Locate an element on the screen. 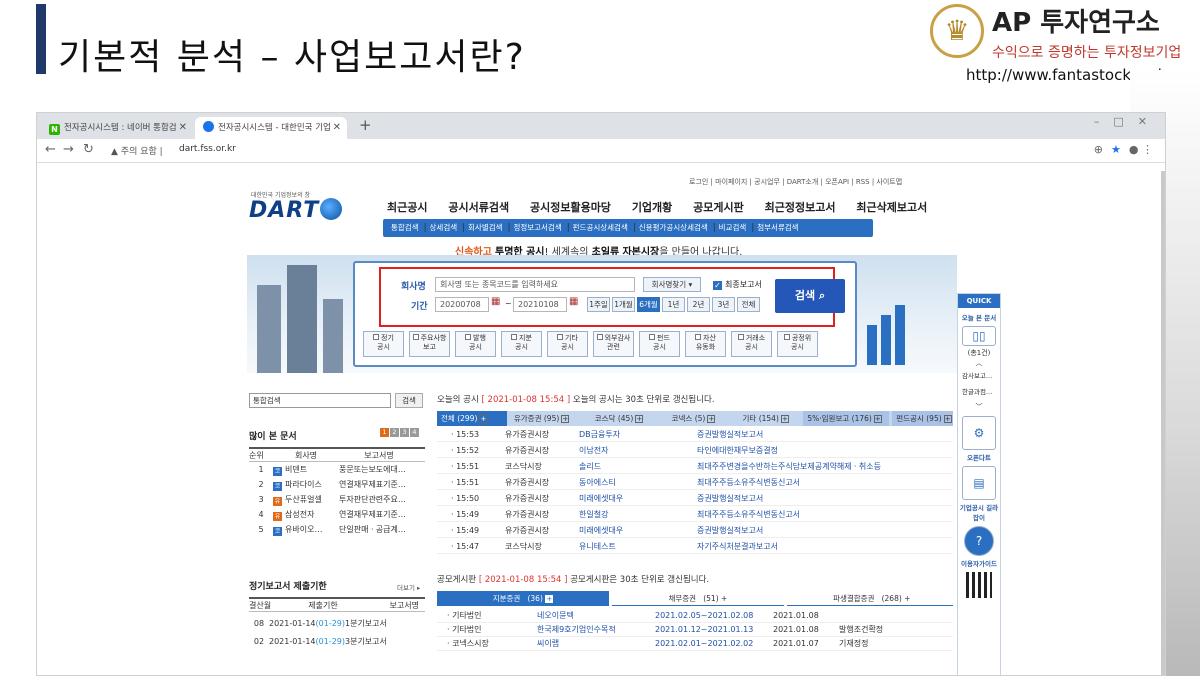  cat-fund: 펀드 공시 is located at coordinates (659, 344).